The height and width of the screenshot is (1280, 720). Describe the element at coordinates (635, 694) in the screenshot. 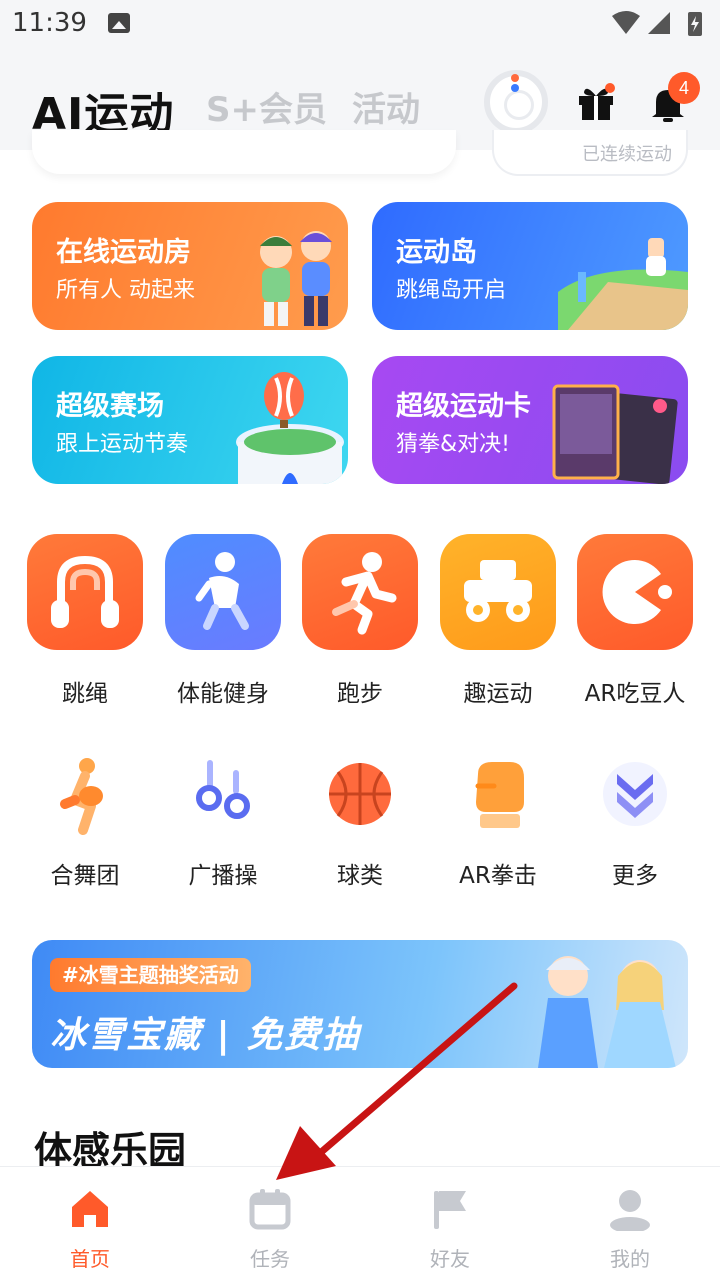

I see `app-label: AR吃豆人` at that location.